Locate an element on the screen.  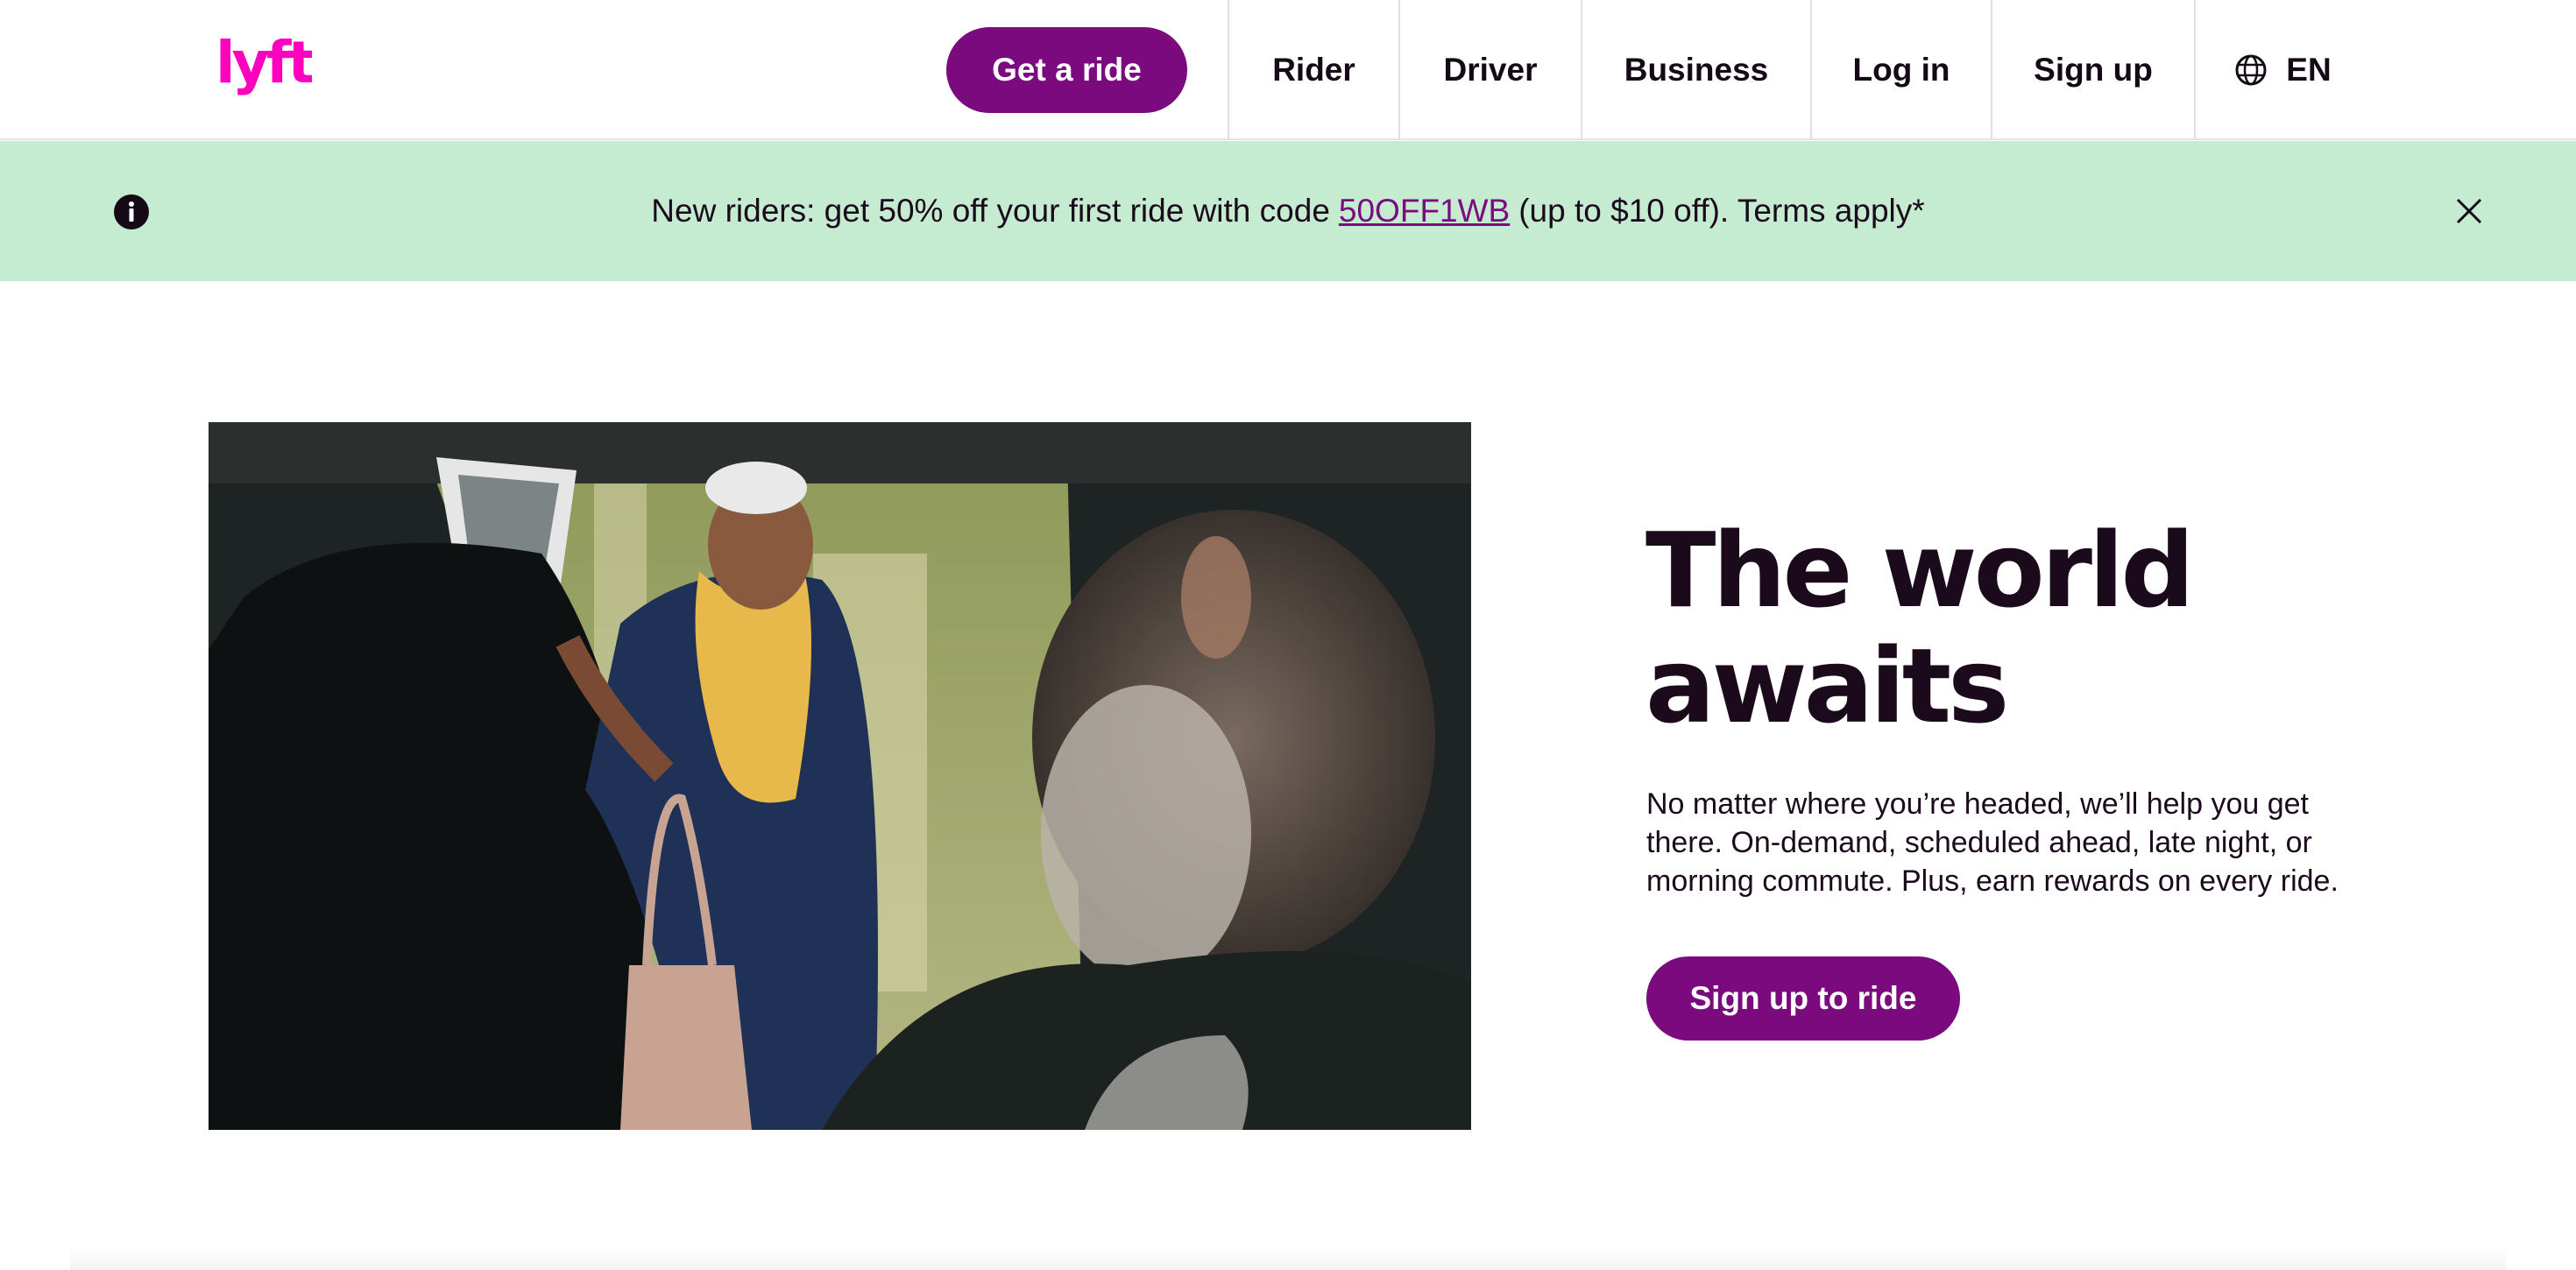
svg-text: lyft is located at coordinates (264, 64).